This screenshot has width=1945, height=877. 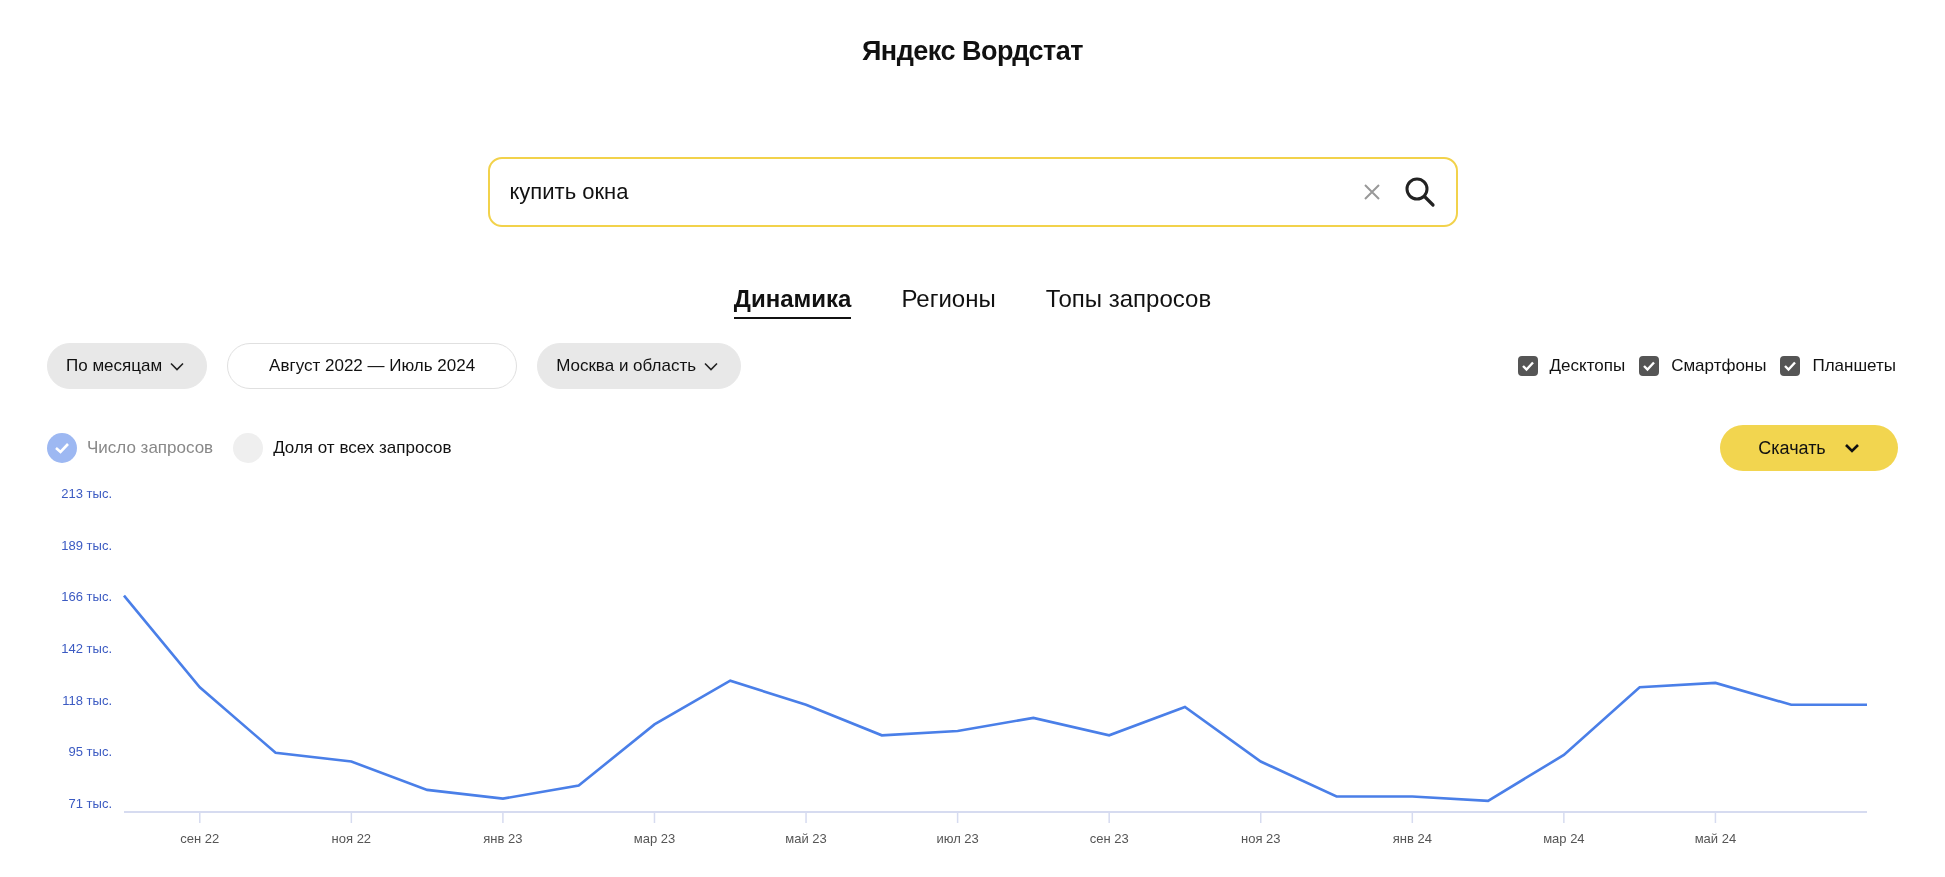 I want to click on y-axis-label: 142 тыс., so click(x=86, y=648).